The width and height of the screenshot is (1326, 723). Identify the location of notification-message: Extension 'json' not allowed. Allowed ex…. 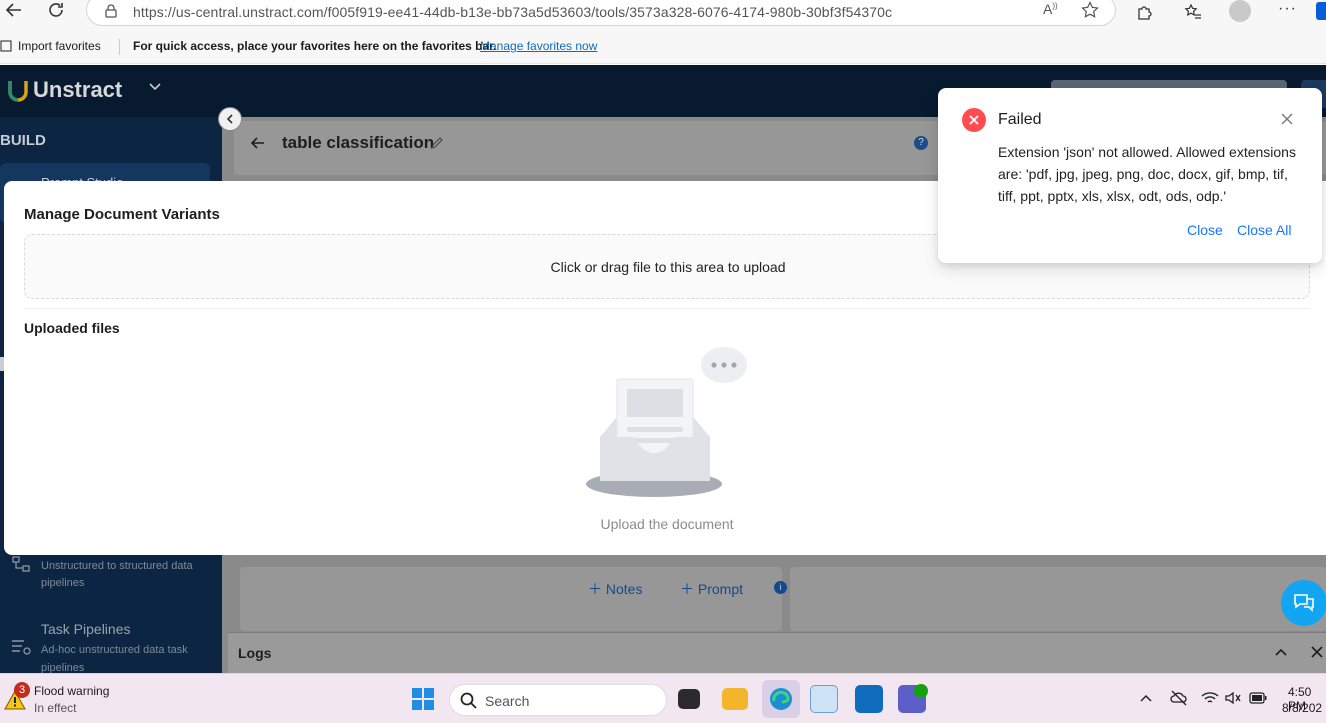
(1147, 174).